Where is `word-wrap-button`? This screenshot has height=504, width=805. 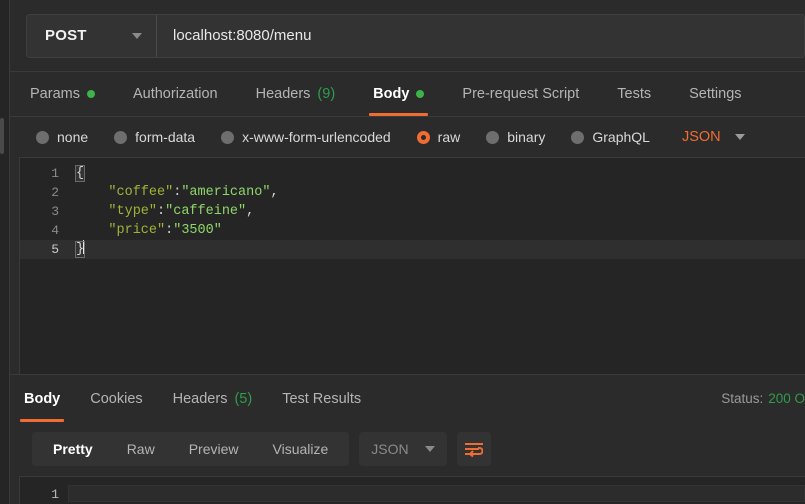 word-wrap-button is located at coordinates (473, 449).